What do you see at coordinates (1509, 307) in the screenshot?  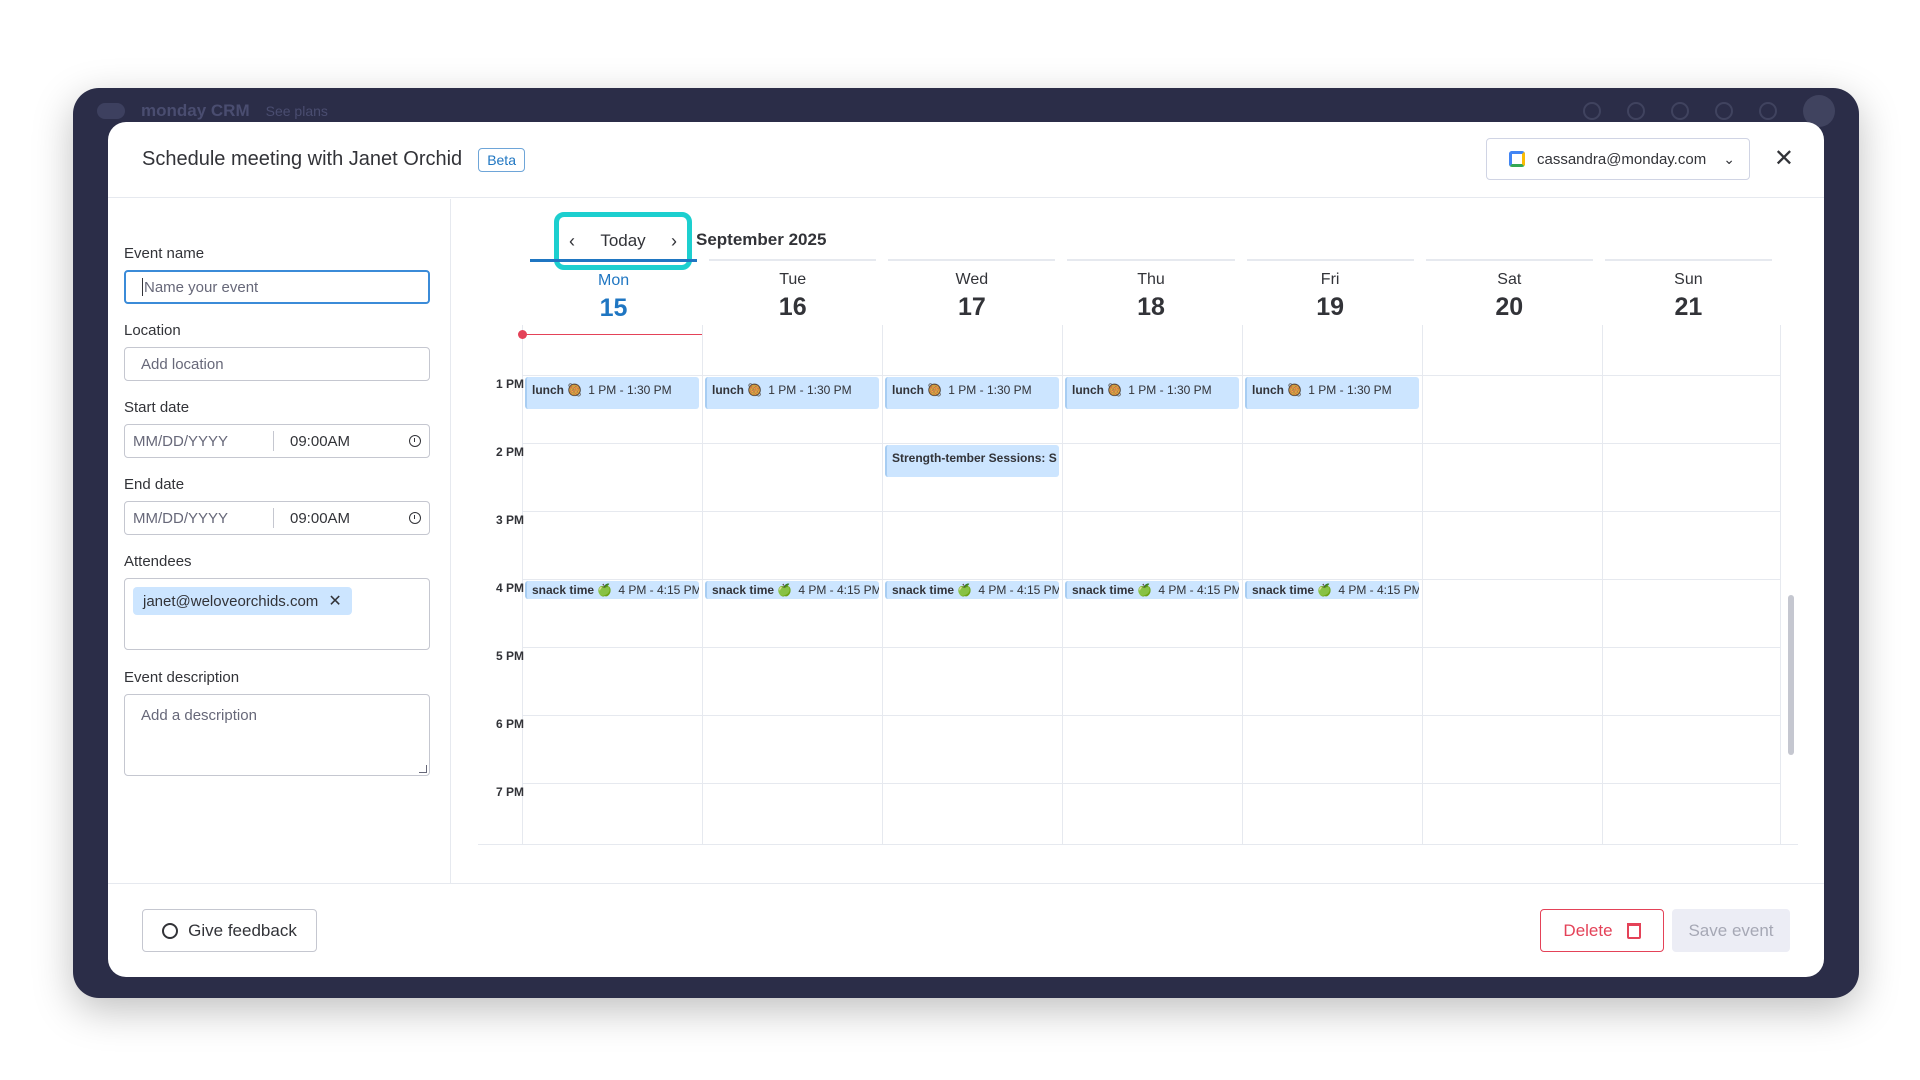 I see `day-number: 20` at bounding box center [1509, 307].